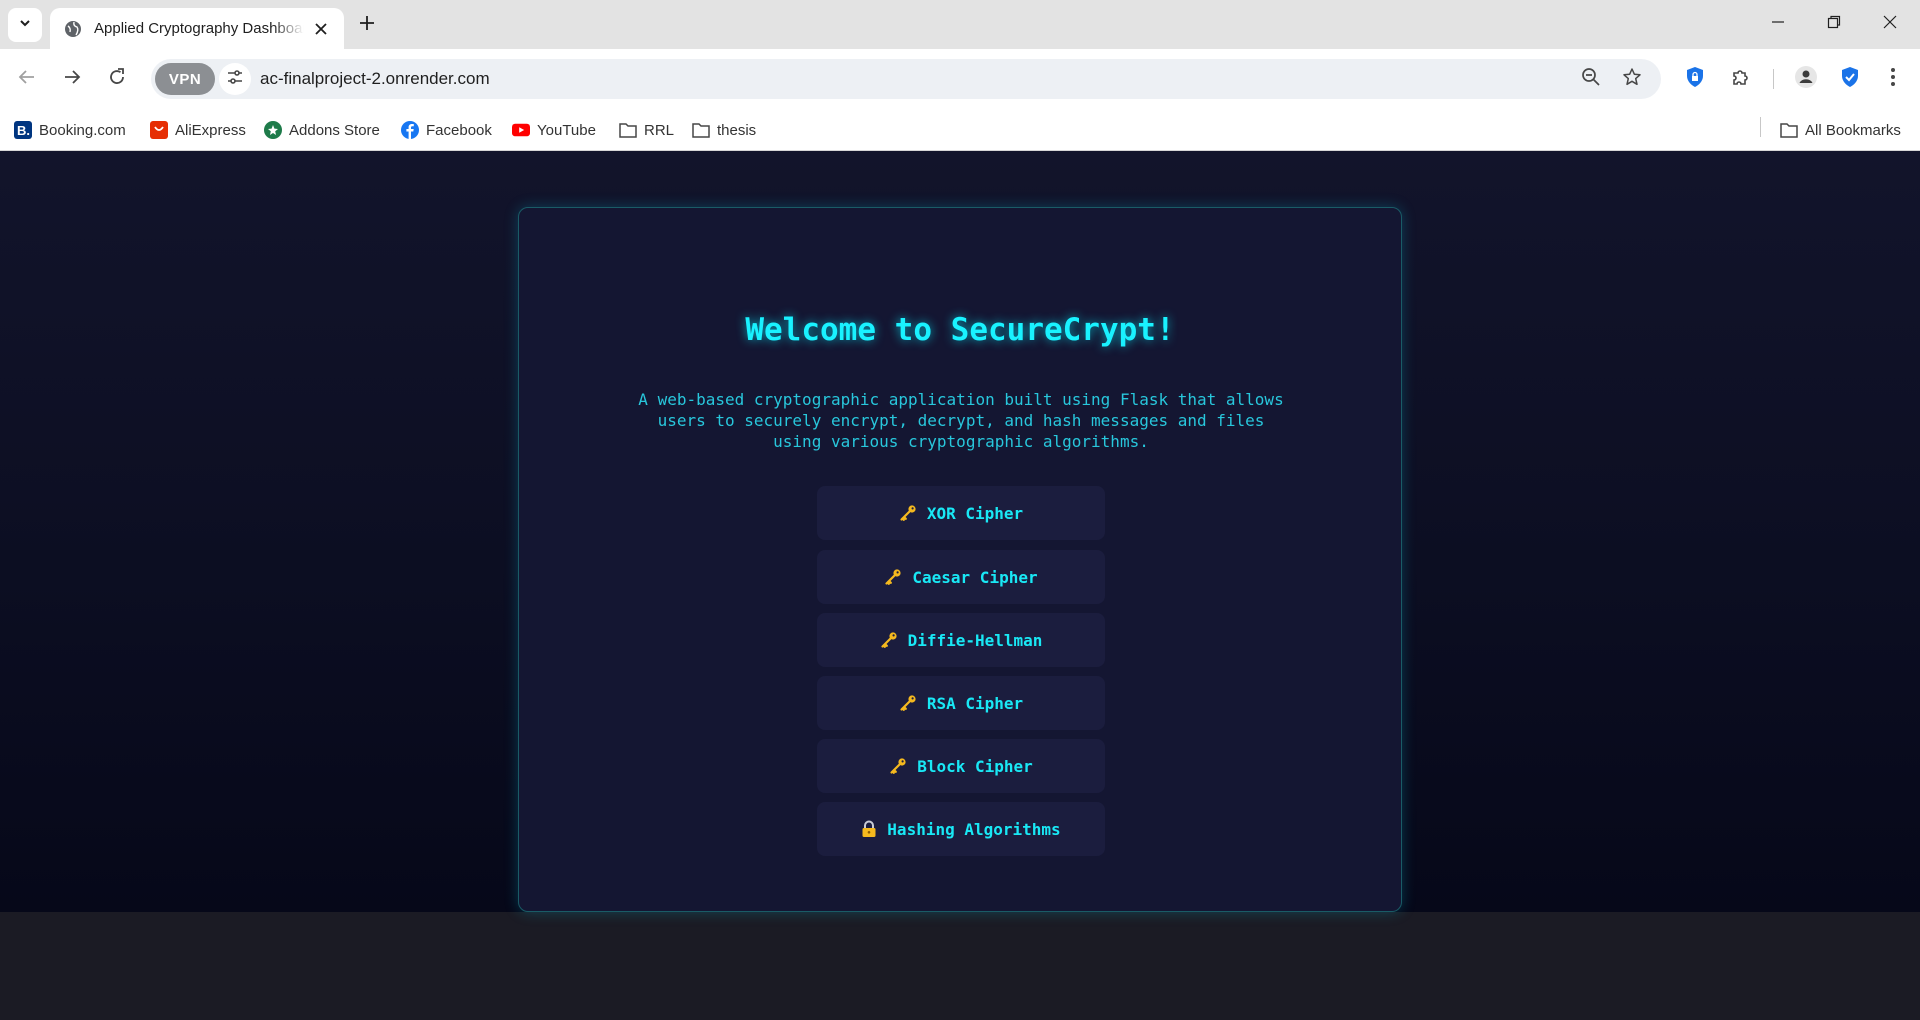 The image size is (1920, 1020). I want to click on menu-label: RSA Cipher, so click(975, 703).